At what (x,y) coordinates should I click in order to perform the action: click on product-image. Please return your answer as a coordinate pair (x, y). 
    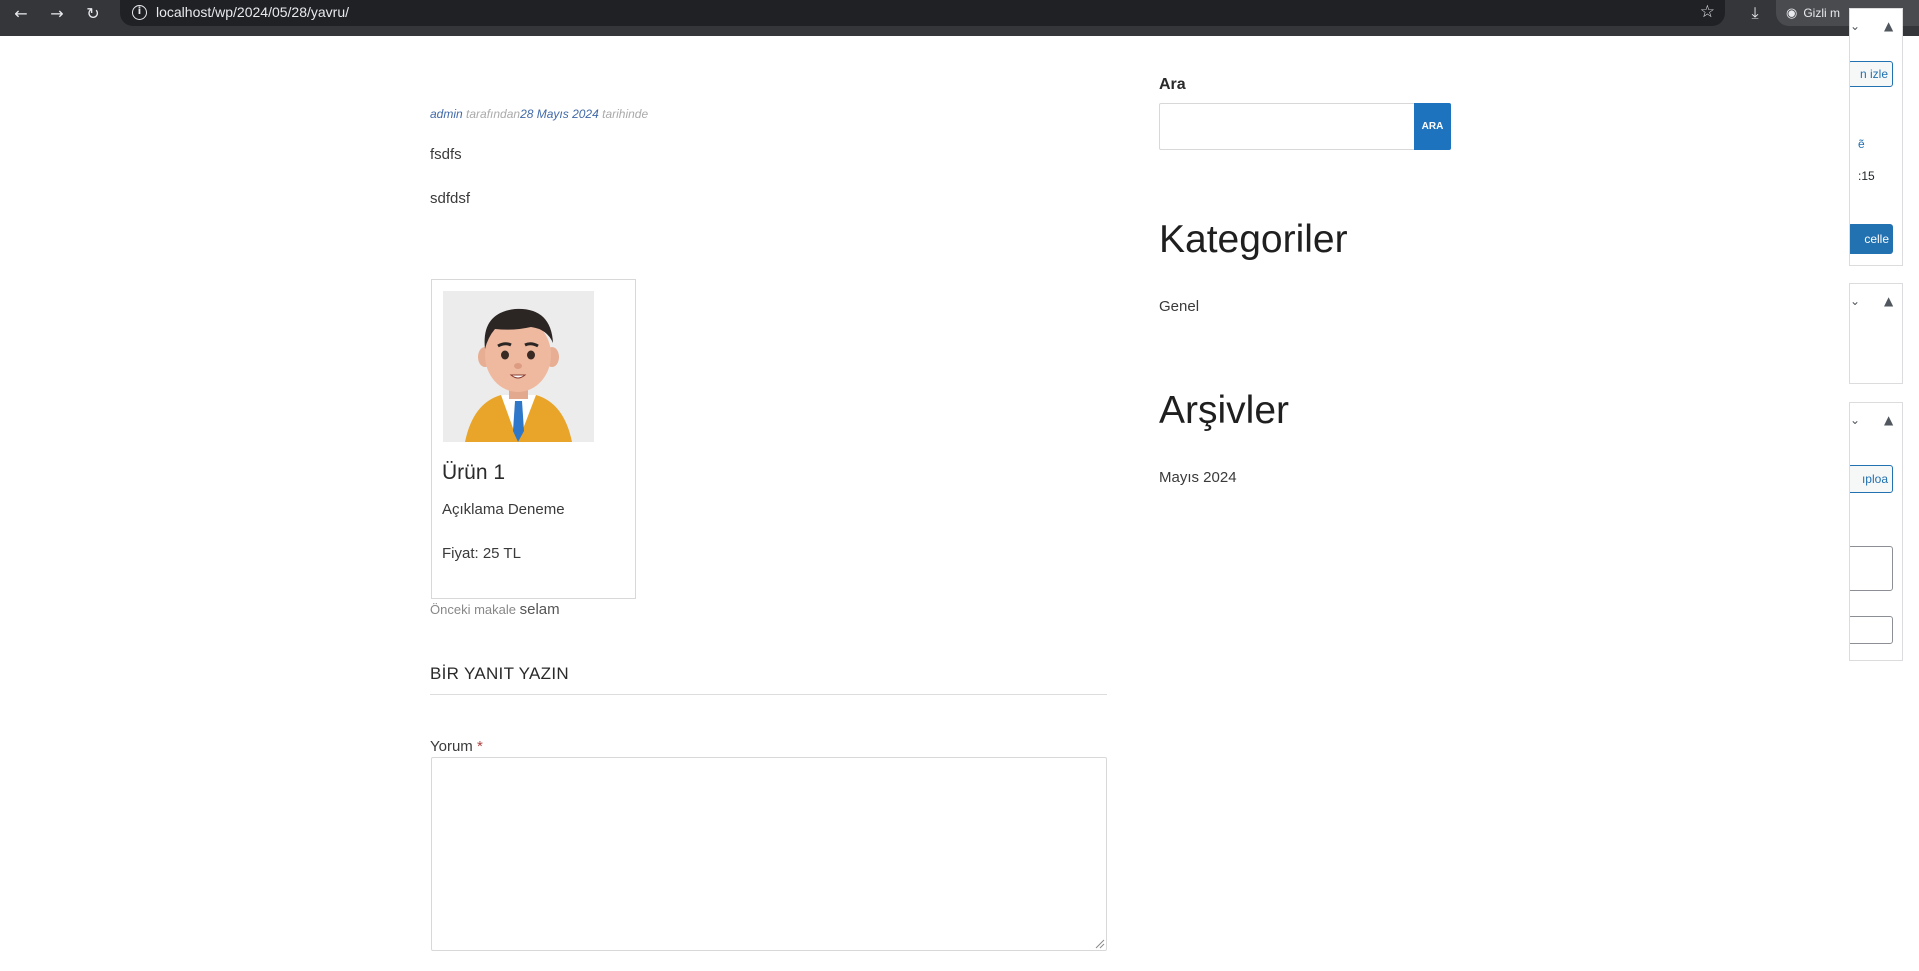
    Looking at the image, I should click on (518, 366).